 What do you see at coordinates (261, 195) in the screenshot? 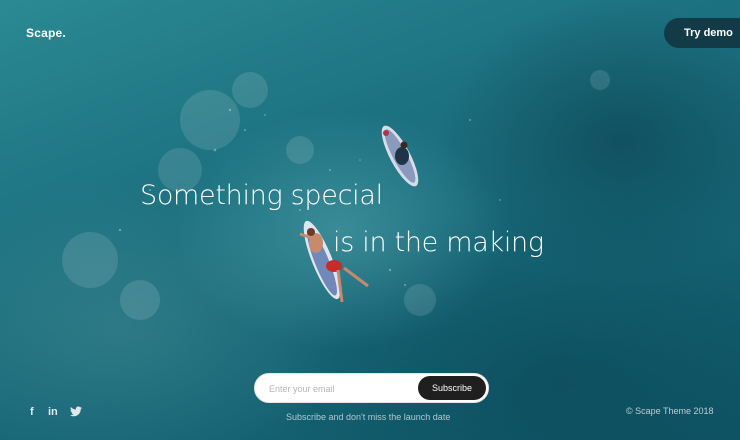
I see `headline-line-1: Something special` at bounding box center [261, 195].